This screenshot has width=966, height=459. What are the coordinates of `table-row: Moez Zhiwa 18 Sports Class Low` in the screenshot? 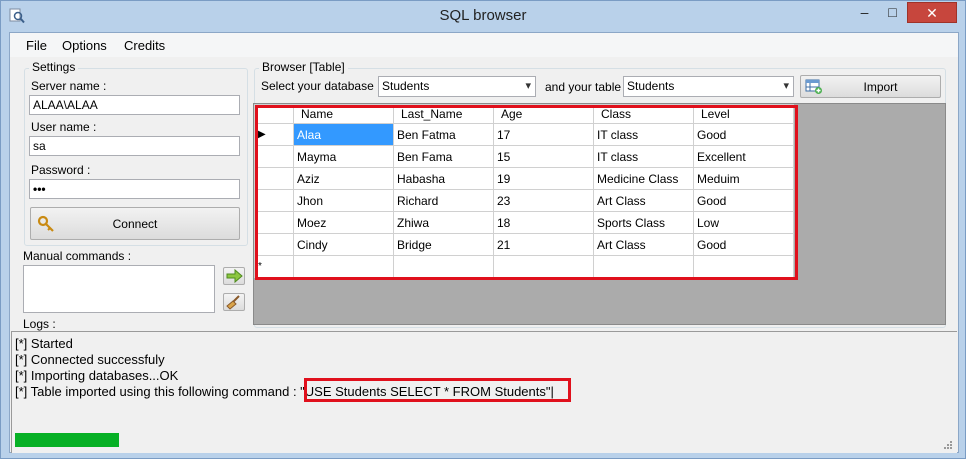 It's located at (524, 222).